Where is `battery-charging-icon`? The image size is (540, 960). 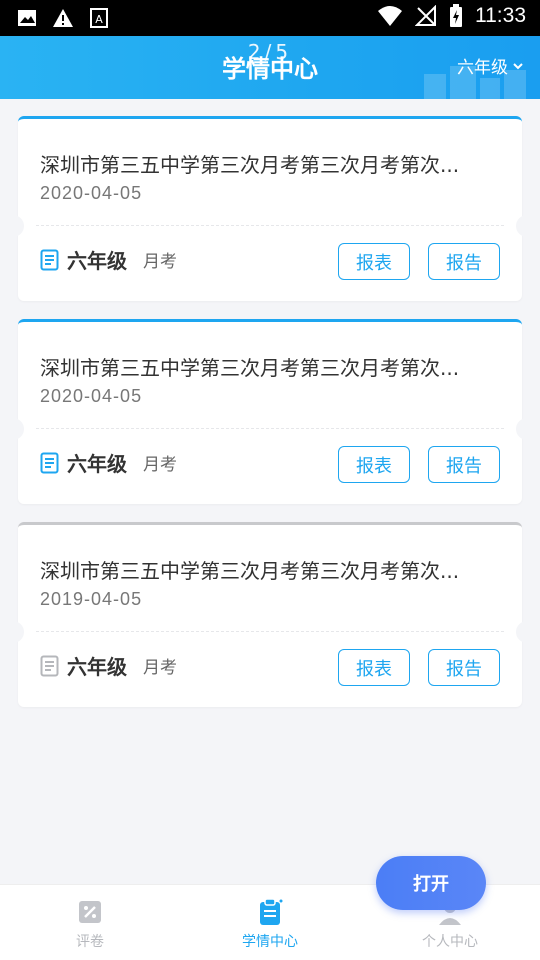 battery-charging-icon is located at coordinates (456, 15).